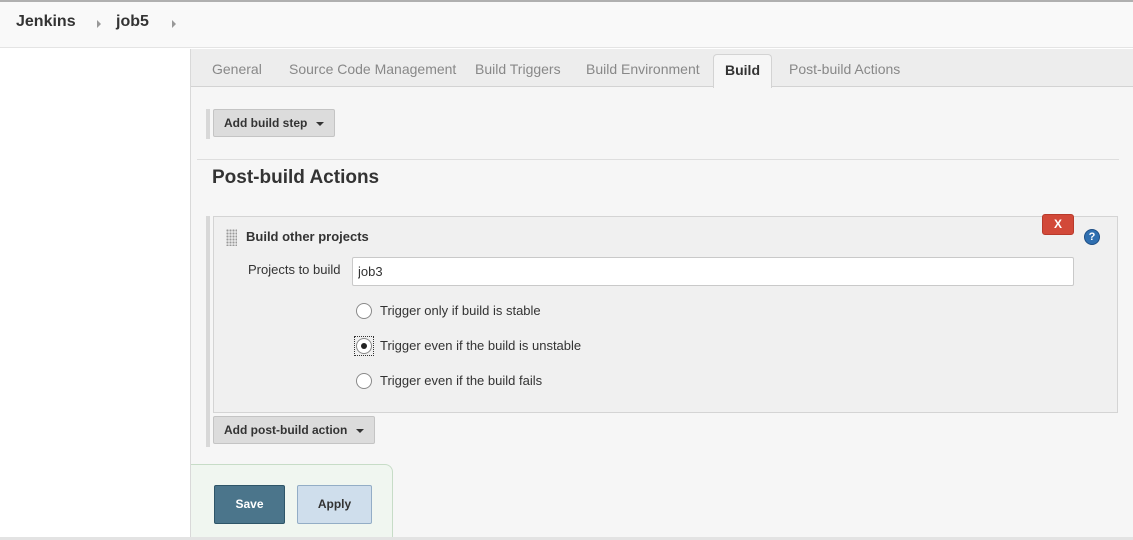 The height and width of the screenshot is (540, 1133). I want to click on add-build-step-label: Add build step, so click(266, 123).